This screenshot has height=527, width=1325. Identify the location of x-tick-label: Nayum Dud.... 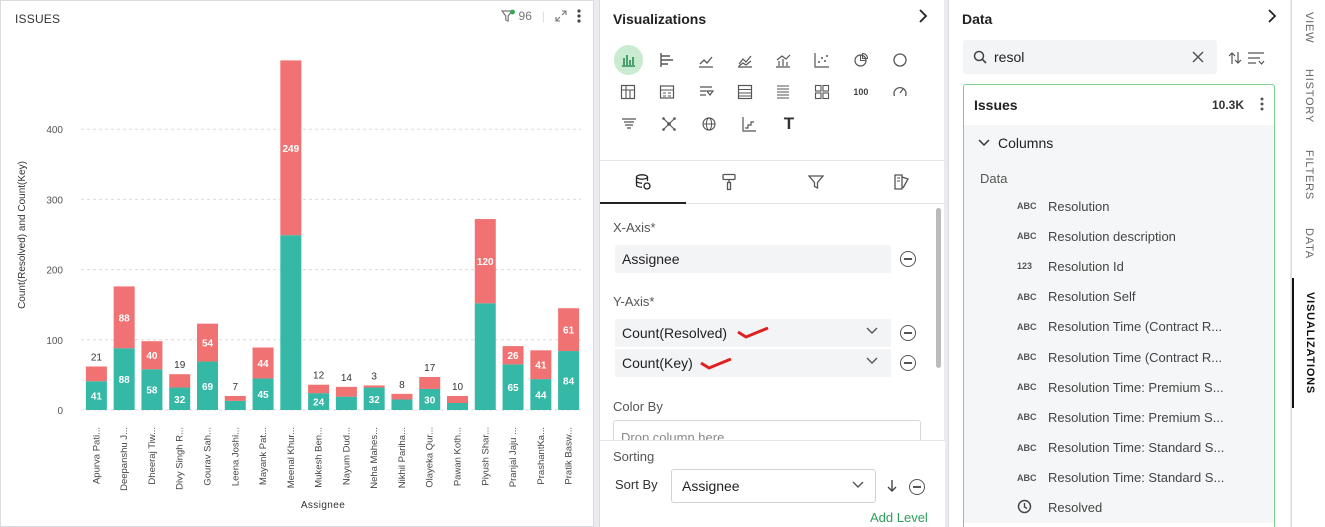
(346, 456).